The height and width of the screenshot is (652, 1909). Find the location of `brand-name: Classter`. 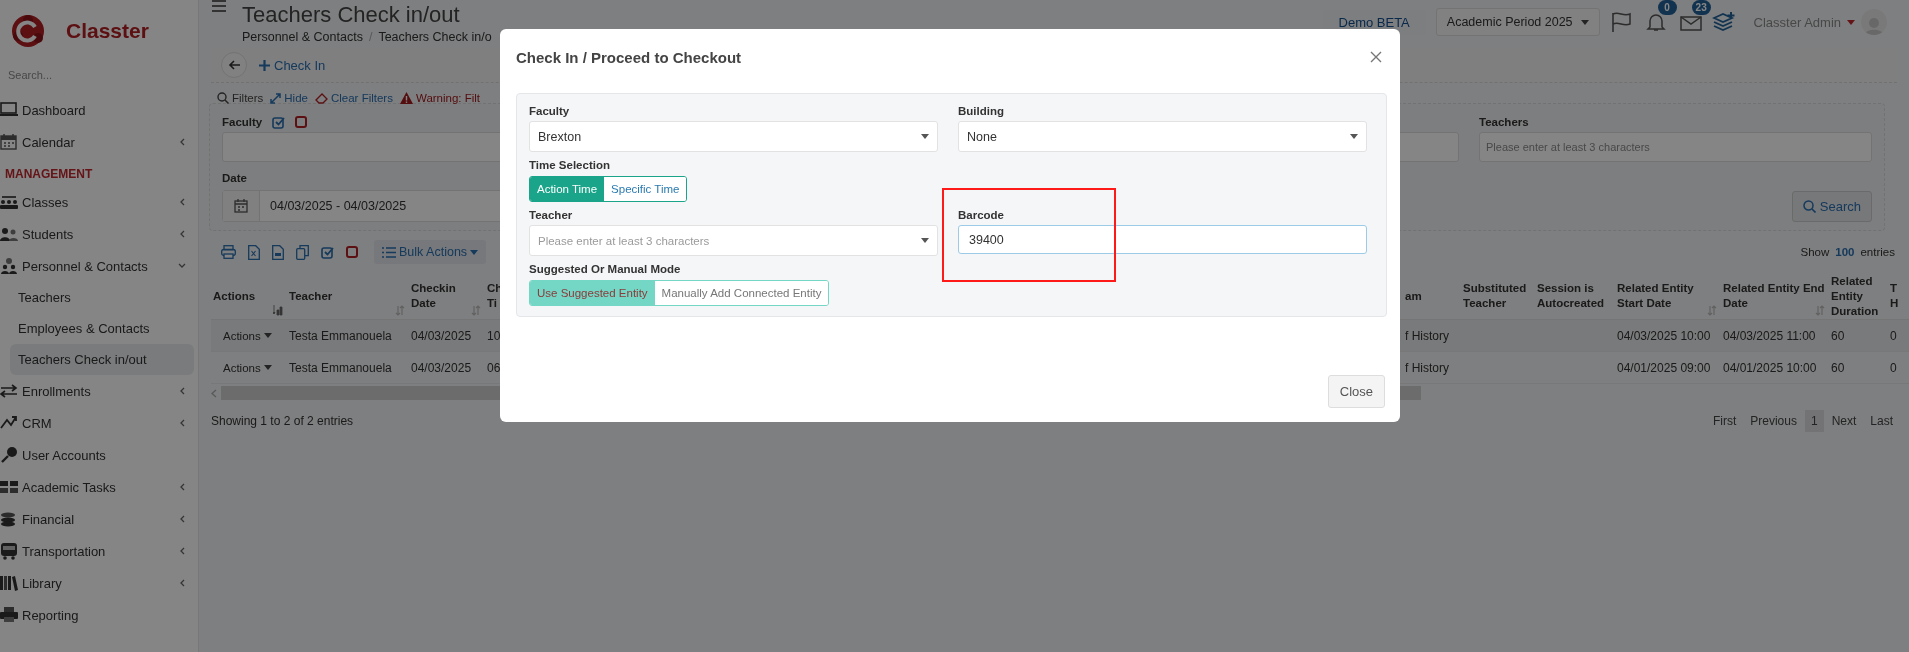

brand-name: Classter is located at coordinates (107, 31).